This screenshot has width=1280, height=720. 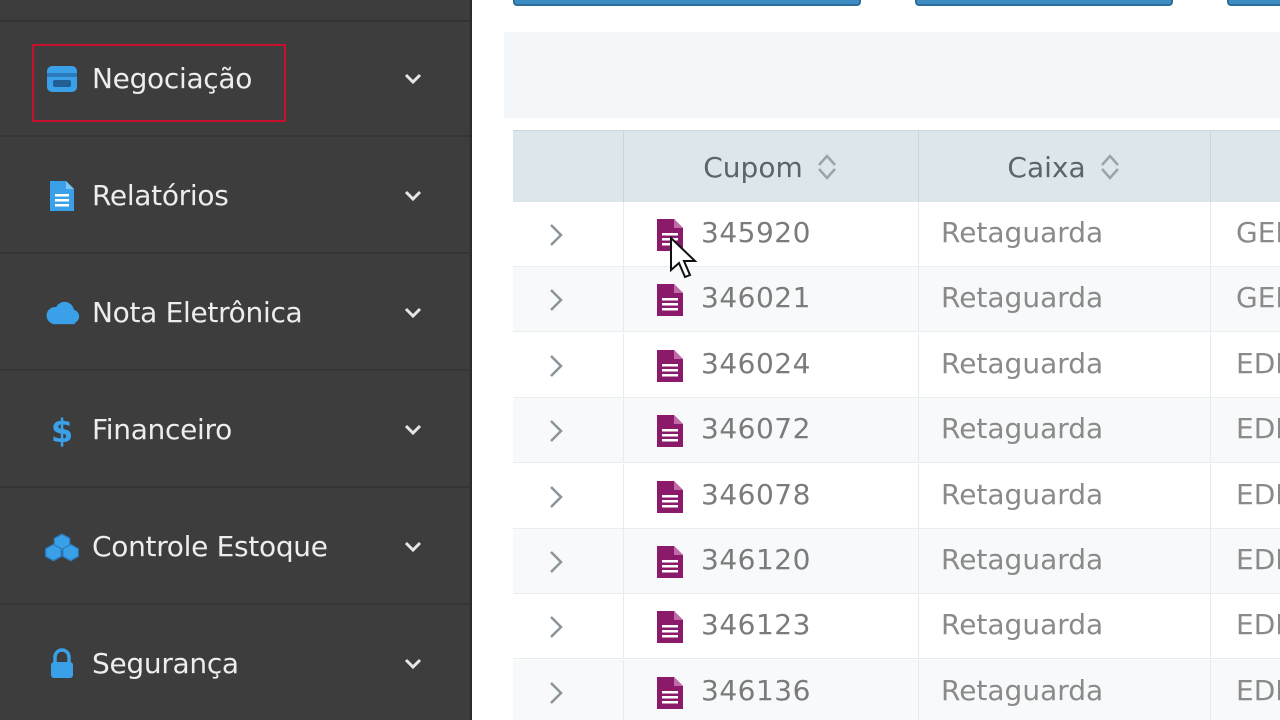 I want to click on table-row: 346136 Retaguarda EDI, so click(x=896, y=689).